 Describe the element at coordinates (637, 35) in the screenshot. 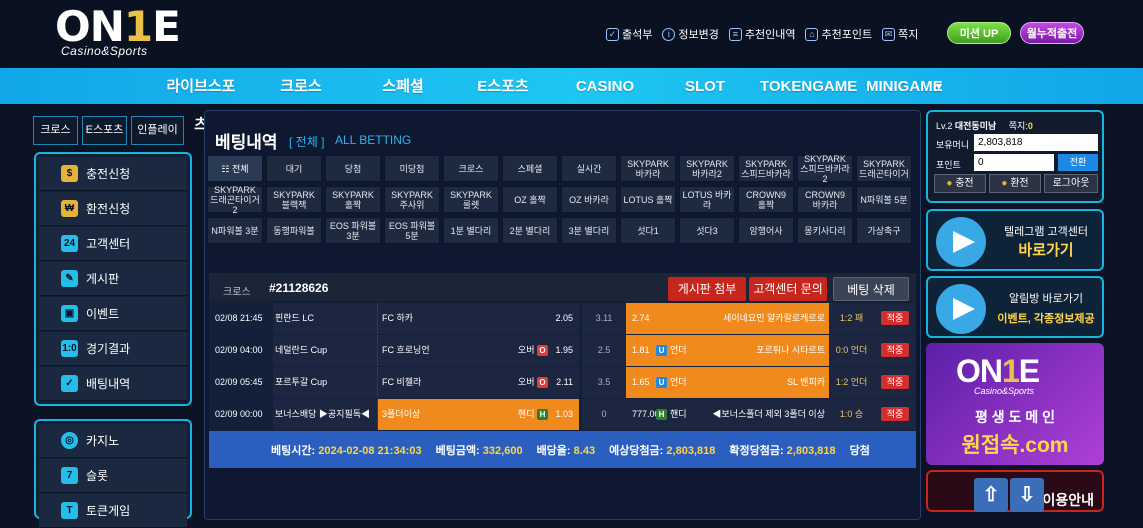

I see `attendance-label: 출석부` at that location.